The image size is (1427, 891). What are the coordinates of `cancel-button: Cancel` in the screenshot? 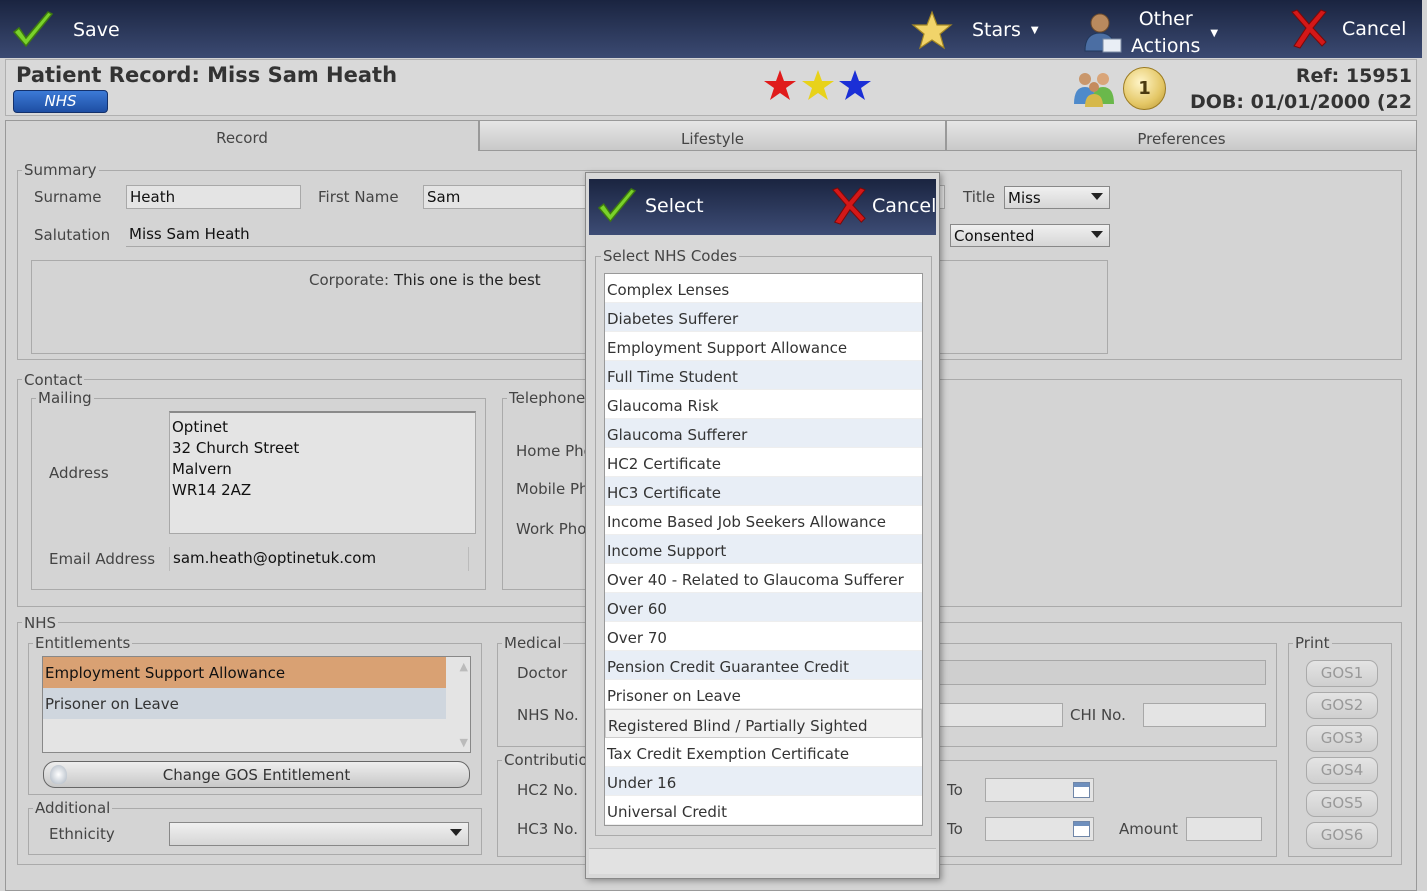 It's located at (1347, 29).